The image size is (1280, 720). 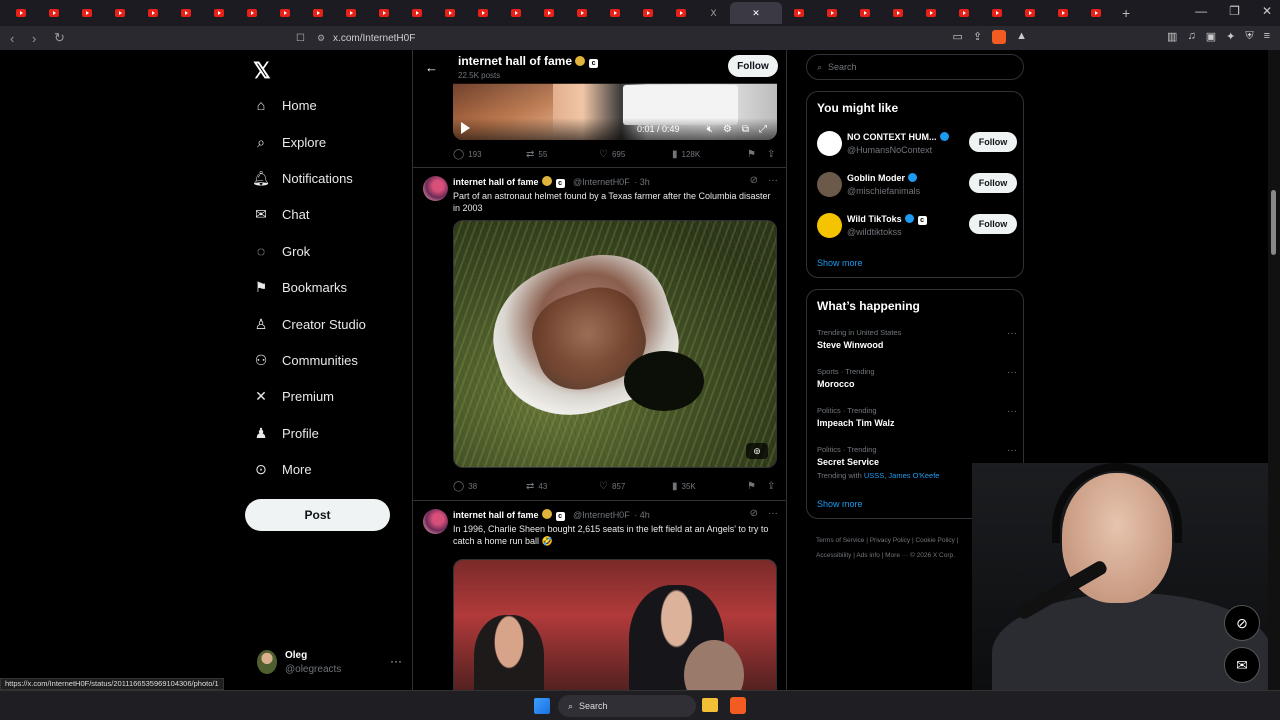 What do you see at coordinates (16, 38) in the screenshot?
I see `back-arrow-icon: ‹` at bounding box center [16, 38].